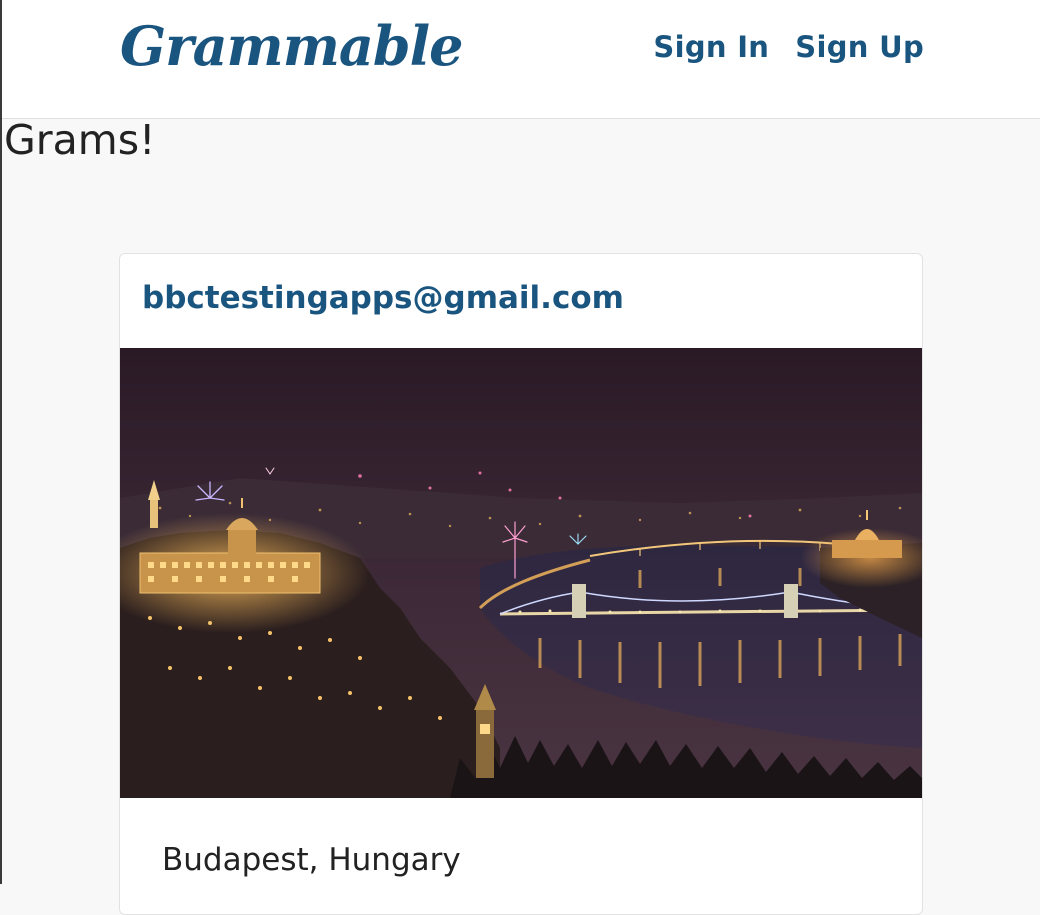  What do you see at coordinates (311, 860) in the screenshot?
I see `gram-caption: Budapest, Hungary` at bounding box center [311, 860].